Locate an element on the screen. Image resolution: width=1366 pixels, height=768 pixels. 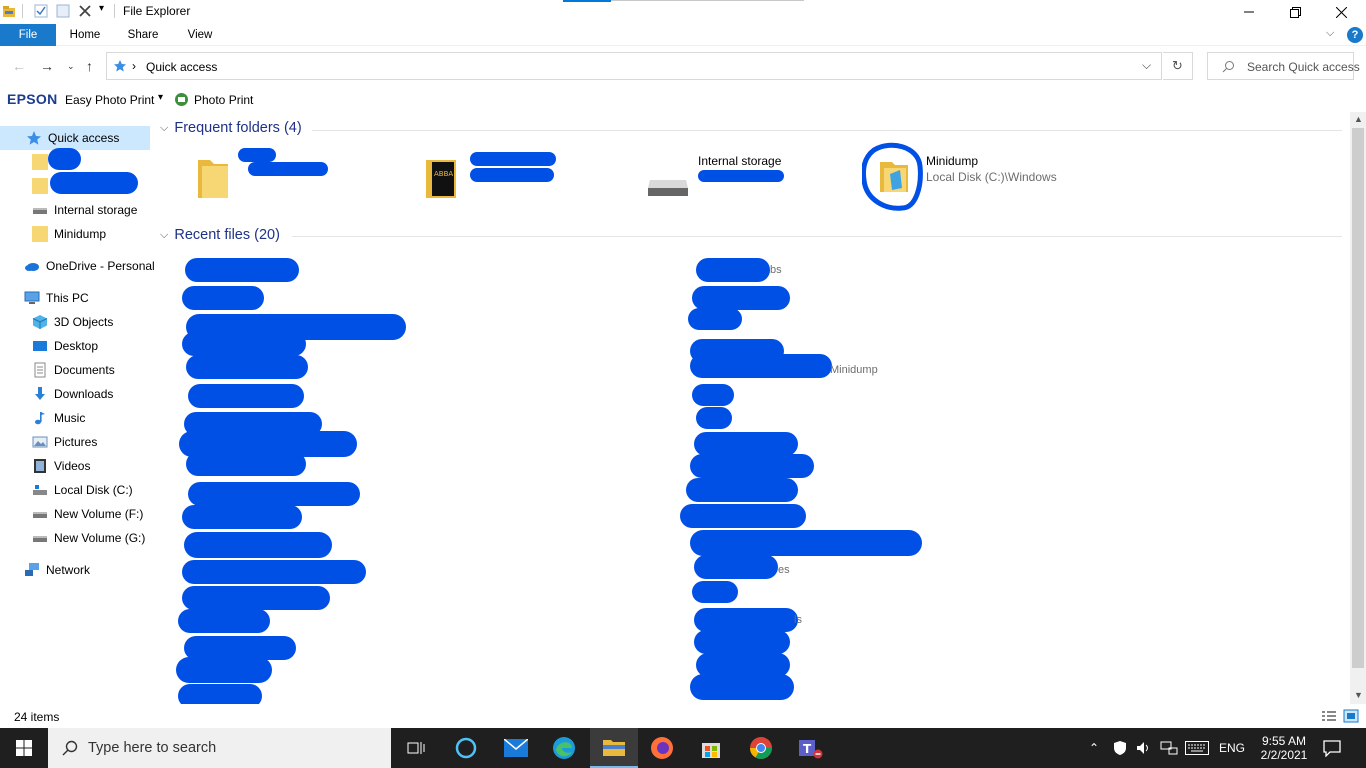
sidebar-item-this-pc: This PC is located at coordinates (56, 298).